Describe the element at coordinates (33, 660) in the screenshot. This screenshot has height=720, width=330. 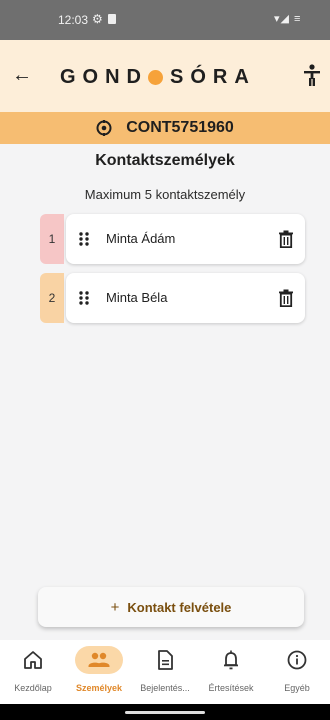
I see `home-icon` at that location.